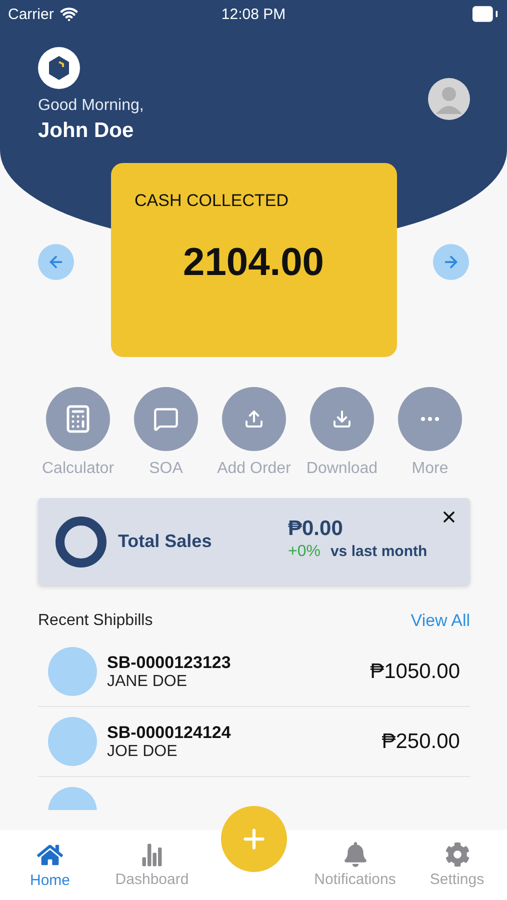  What do you see at coordinates (449, 99) in the screenshot?
I see `avatar` at bounding box center [449, 99].